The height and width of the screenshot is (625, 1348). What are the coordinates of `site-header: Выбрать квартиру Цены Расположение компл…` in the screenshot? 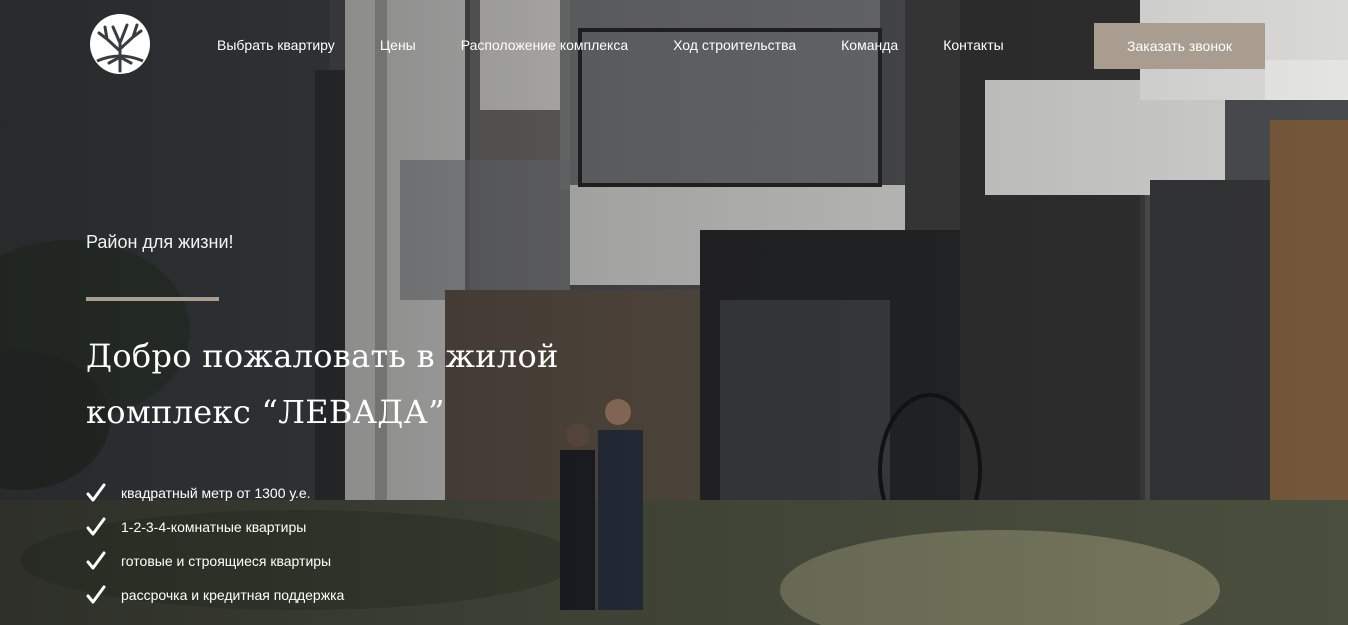 It's located at (674, 45).